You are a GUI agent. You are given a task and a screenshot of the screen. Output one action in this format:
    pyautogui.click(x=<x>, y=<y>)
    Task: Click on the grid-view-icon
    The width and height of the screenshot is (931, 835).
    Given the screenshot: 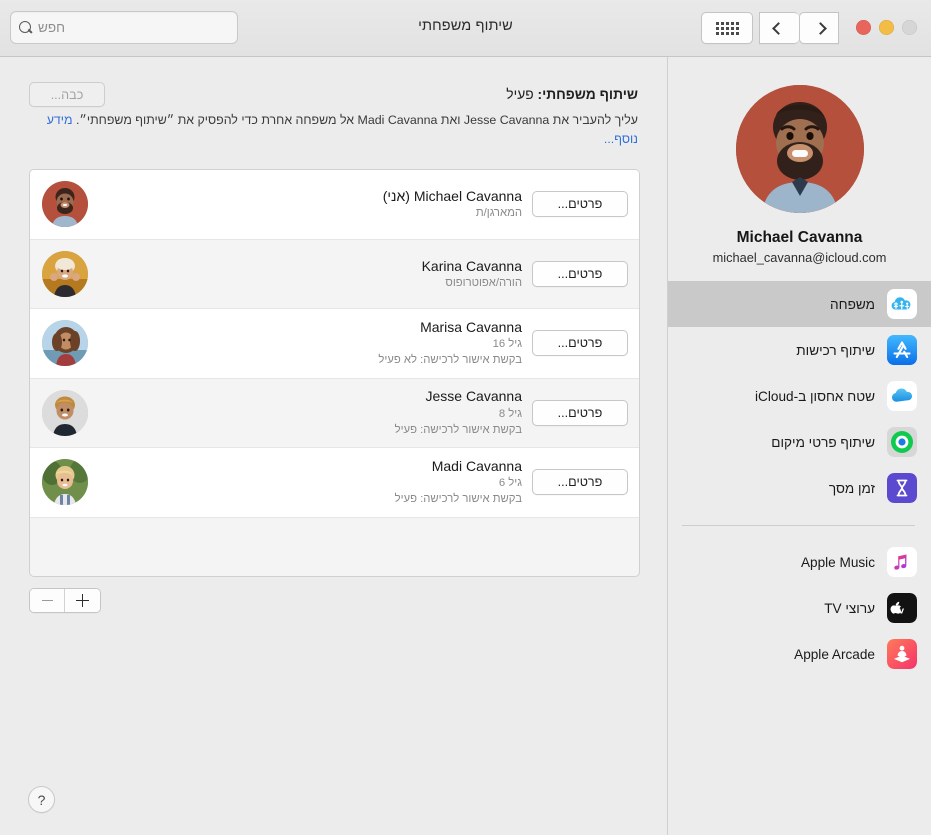 What is the action you would take?
    pyautogui.click(x=727, y=28)
    